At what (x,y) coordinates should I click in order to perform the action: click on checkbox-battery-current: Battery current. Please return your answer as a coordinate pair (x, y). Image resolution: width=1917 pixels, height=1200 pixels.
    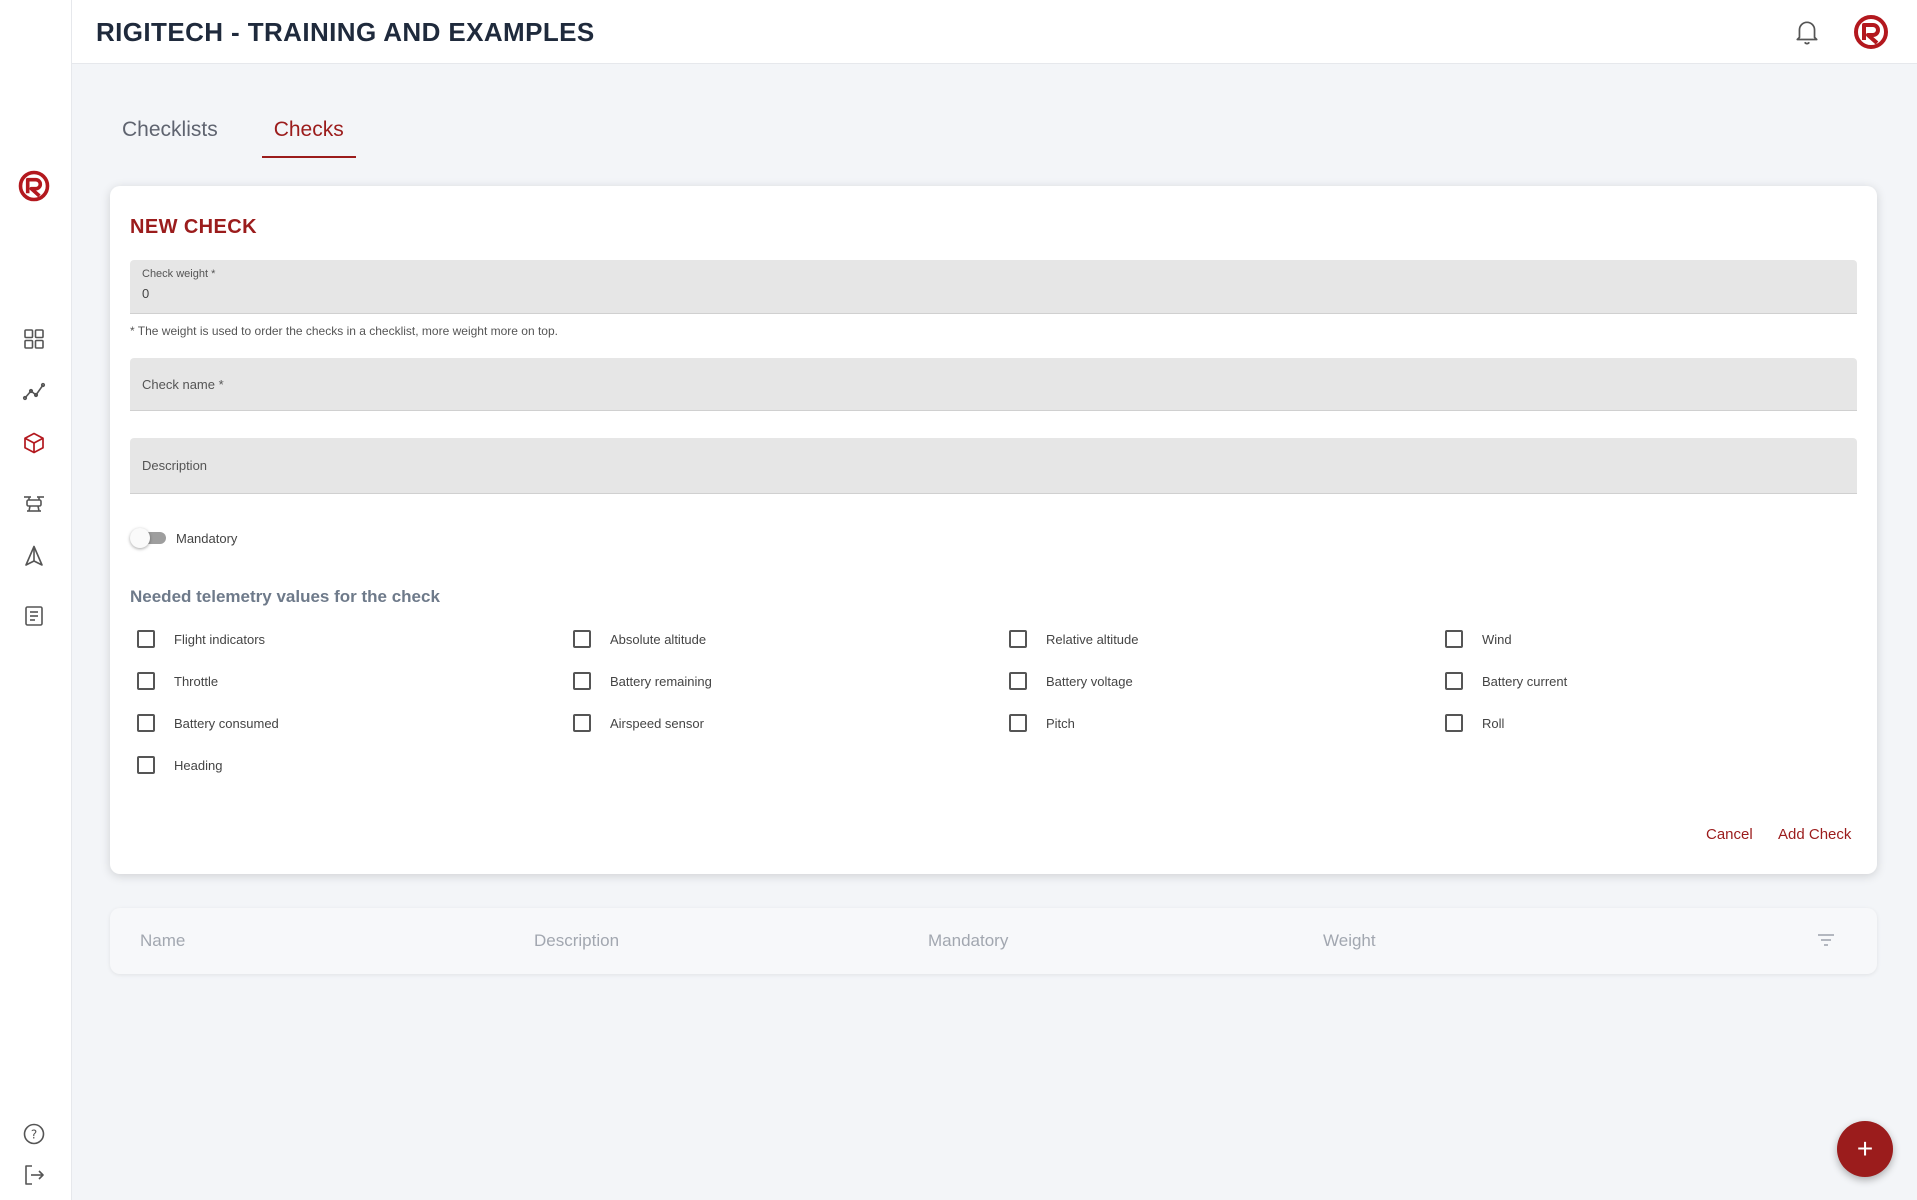
    Looking at the image, I should click on (1506, 681).